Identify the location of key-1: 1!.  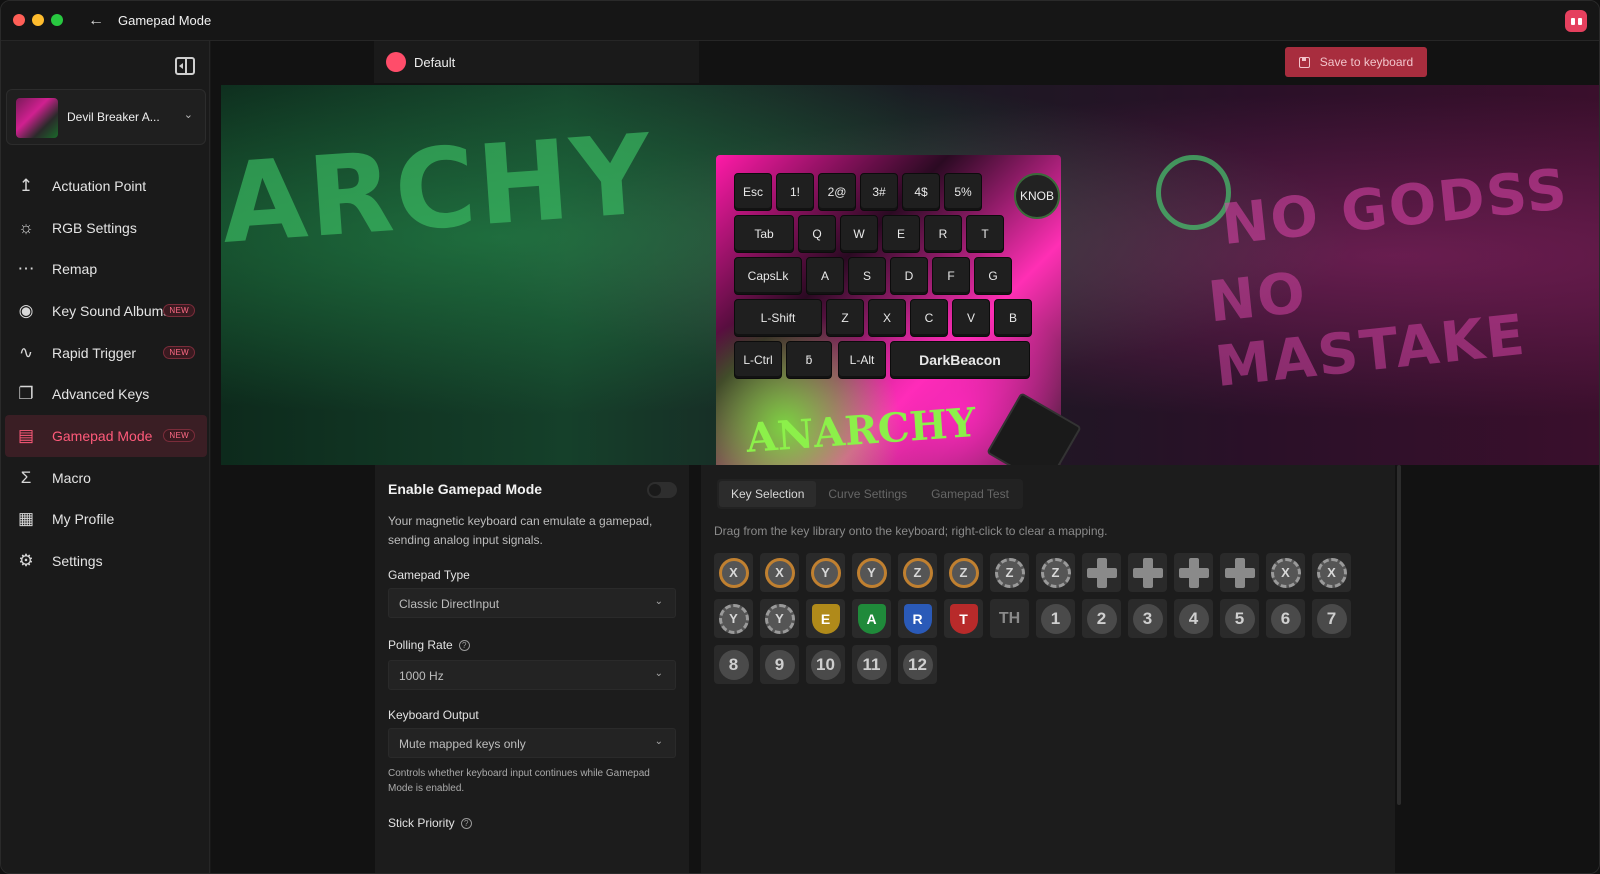
(795, 192).